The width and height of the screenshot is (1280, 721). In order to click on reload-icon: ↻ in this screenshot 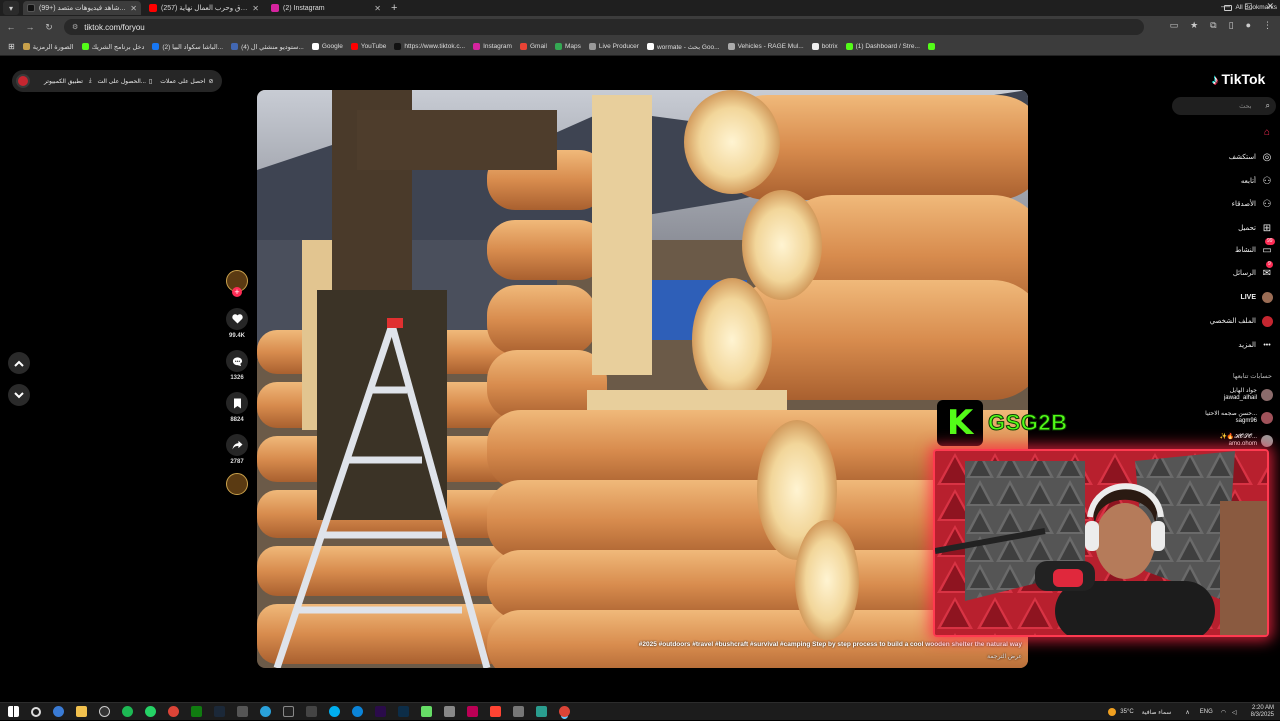, I will do `click(49, 27)`.